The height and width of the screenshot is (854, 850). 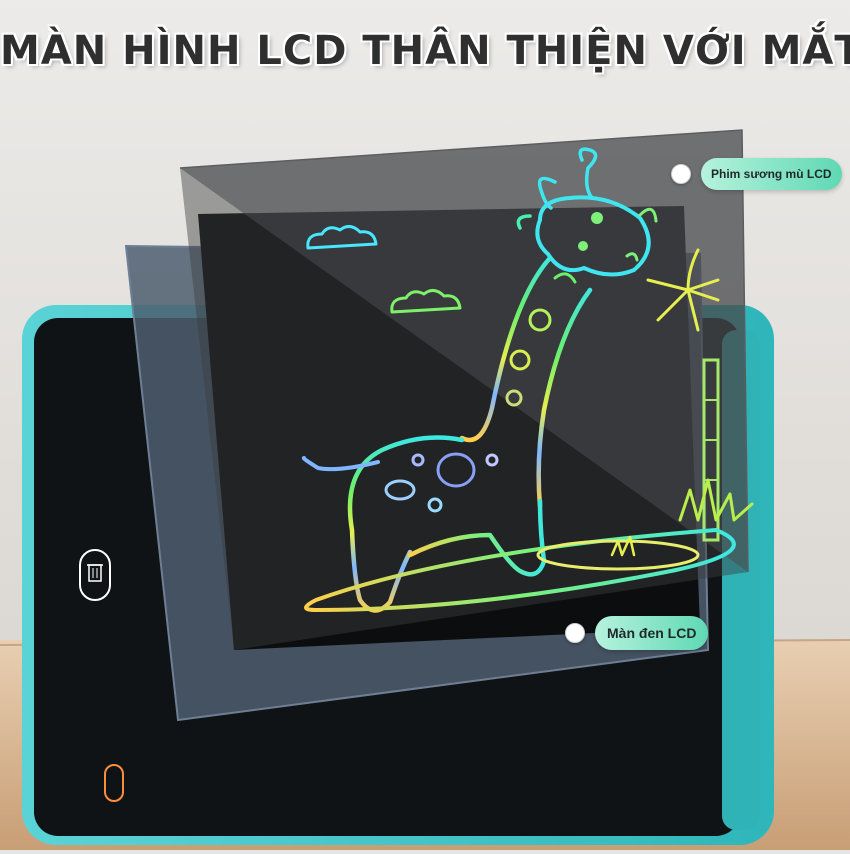 I want to click on headline: MÀN HÌNH LCD THÂN THIỆN VỚI MẮT, so click(x=425, y=51).